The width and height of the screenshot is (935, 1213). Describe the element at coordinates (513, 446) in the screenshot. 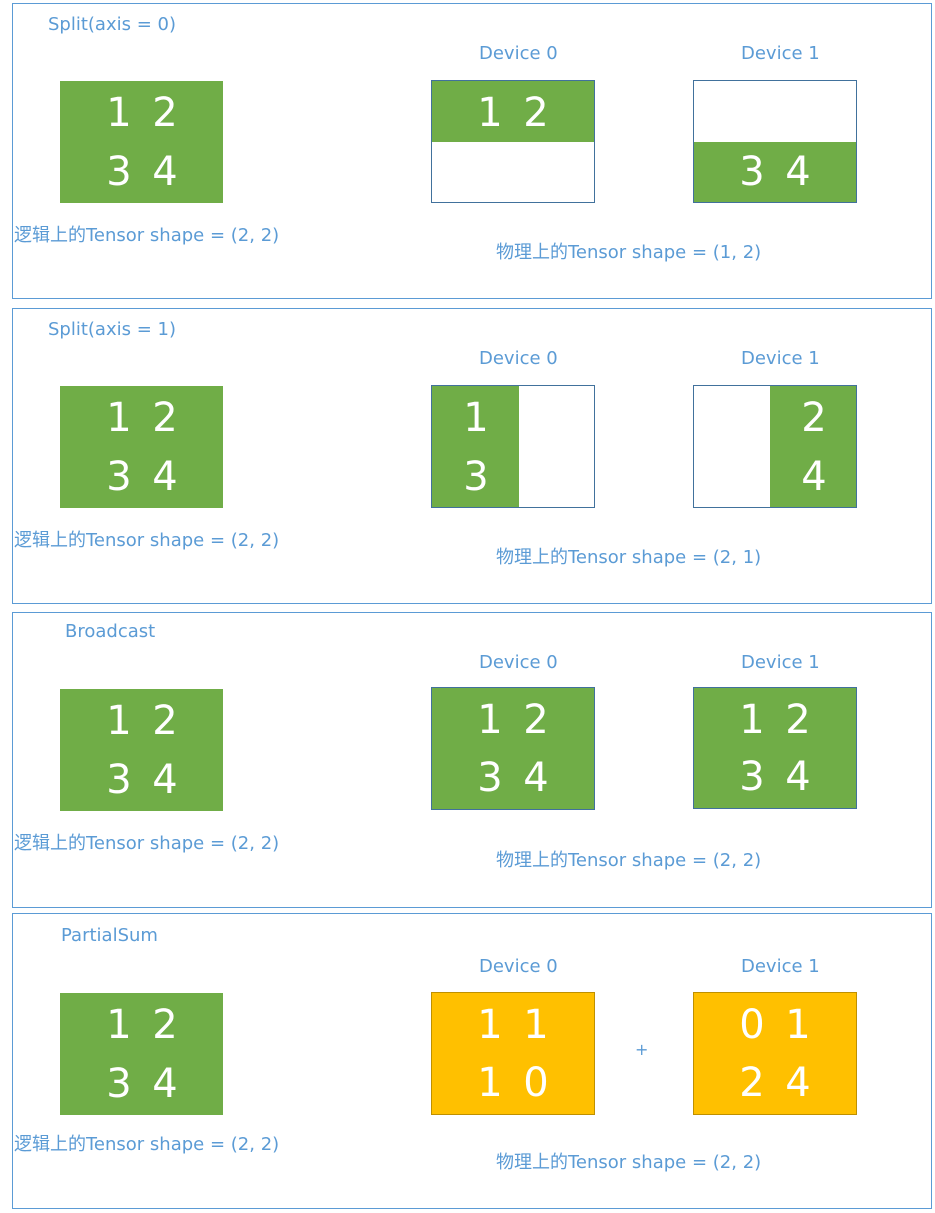

I see `device0-tensor: 1 3` at that location.